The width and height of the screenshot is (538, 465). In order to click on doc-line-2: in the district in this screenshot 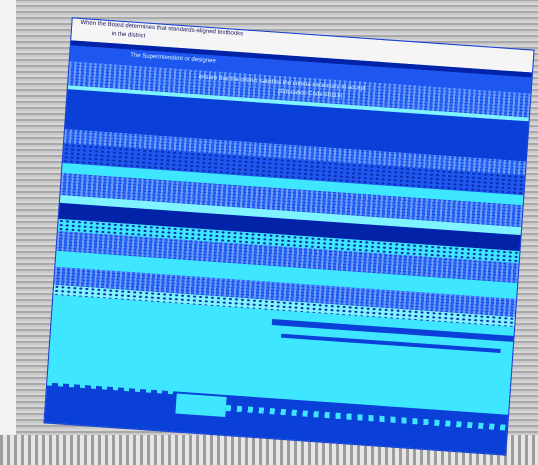, I will do `click(128, 35)`.